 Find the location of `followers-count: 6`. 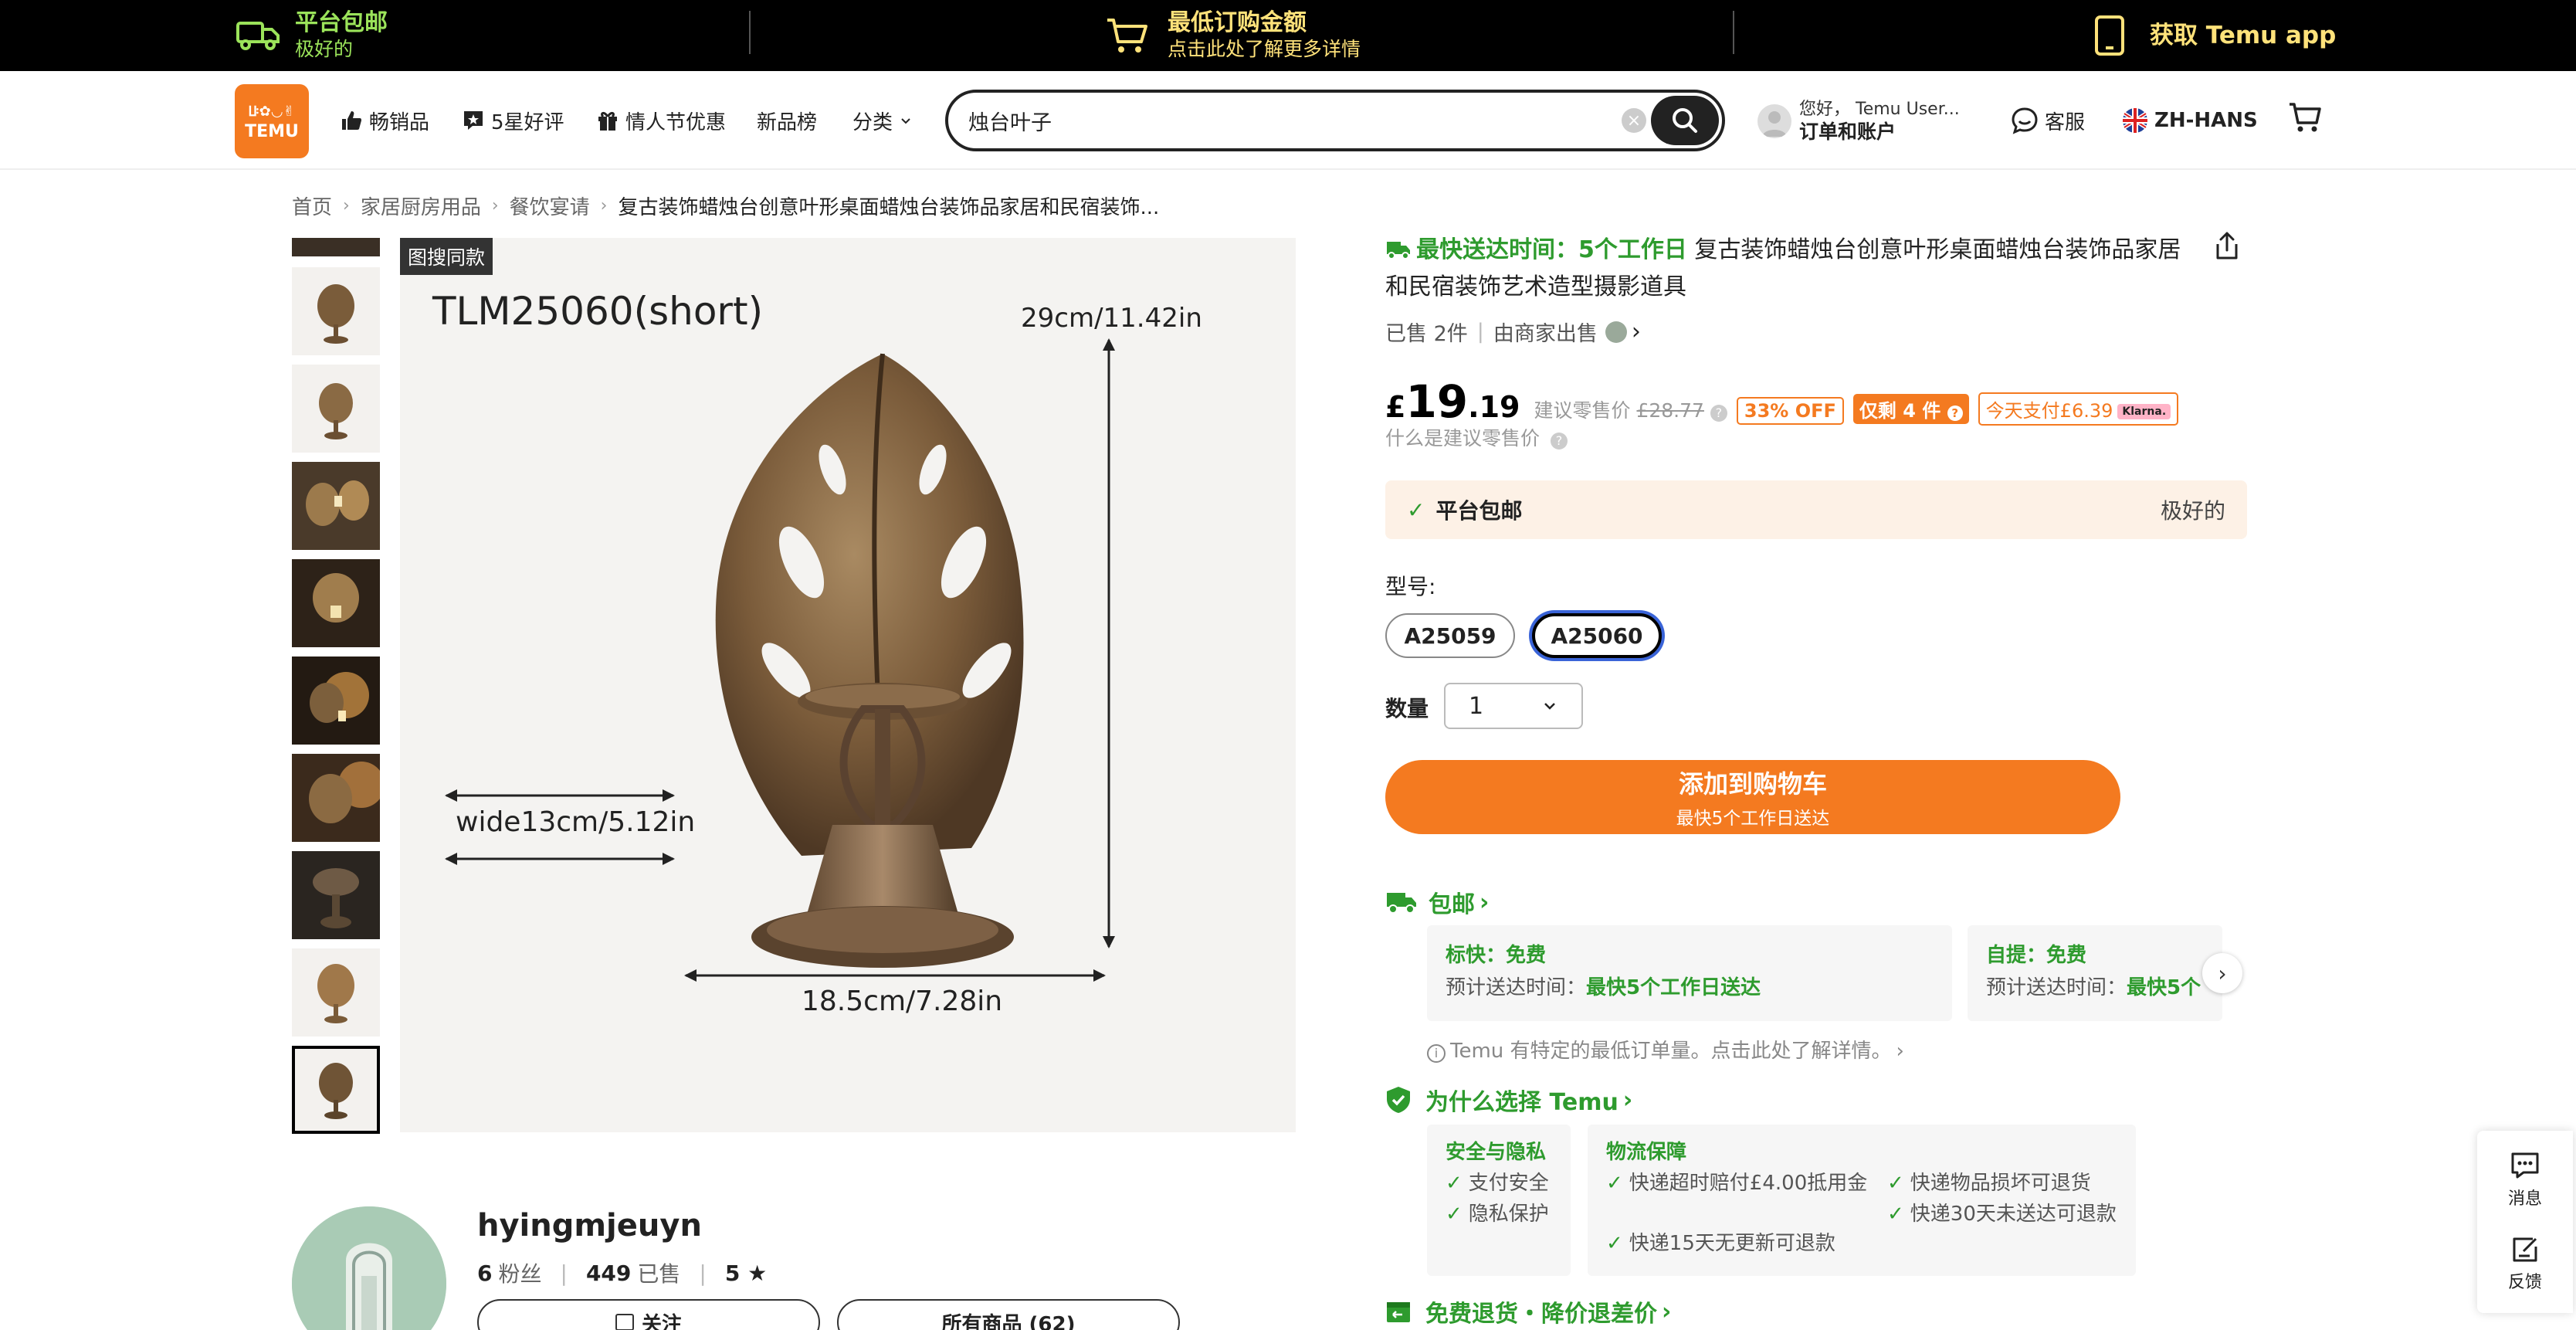

followers-count: 6 is located at coordinates (485, 1273).